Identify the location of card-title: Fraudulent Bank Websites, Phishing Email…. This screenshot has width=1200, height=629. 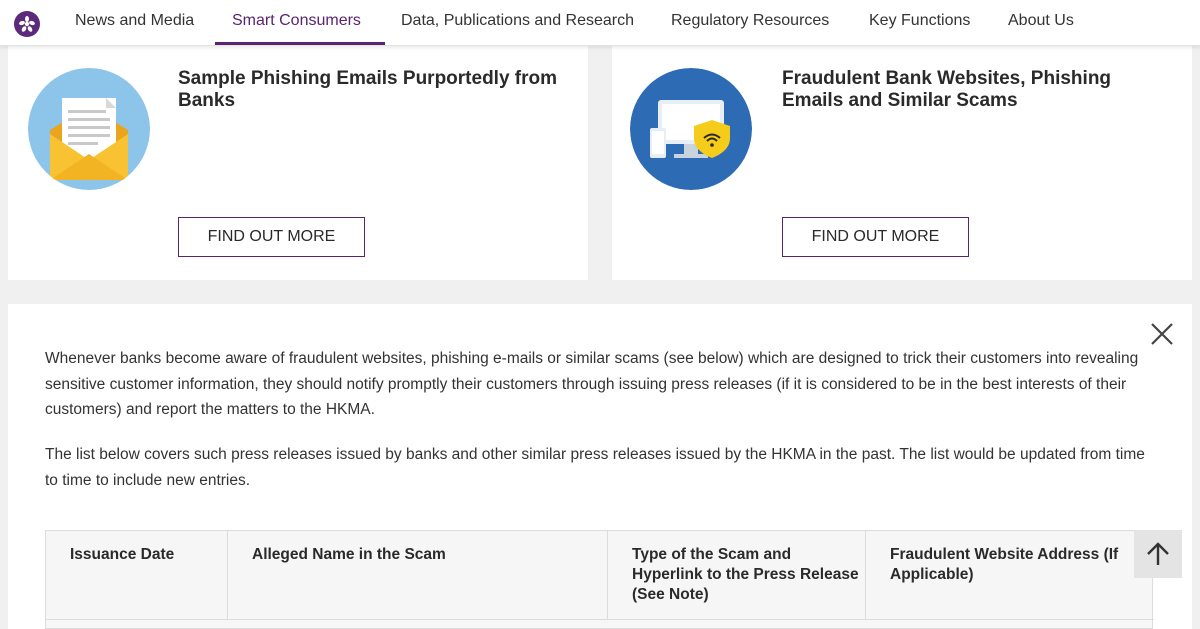
(947, 89).